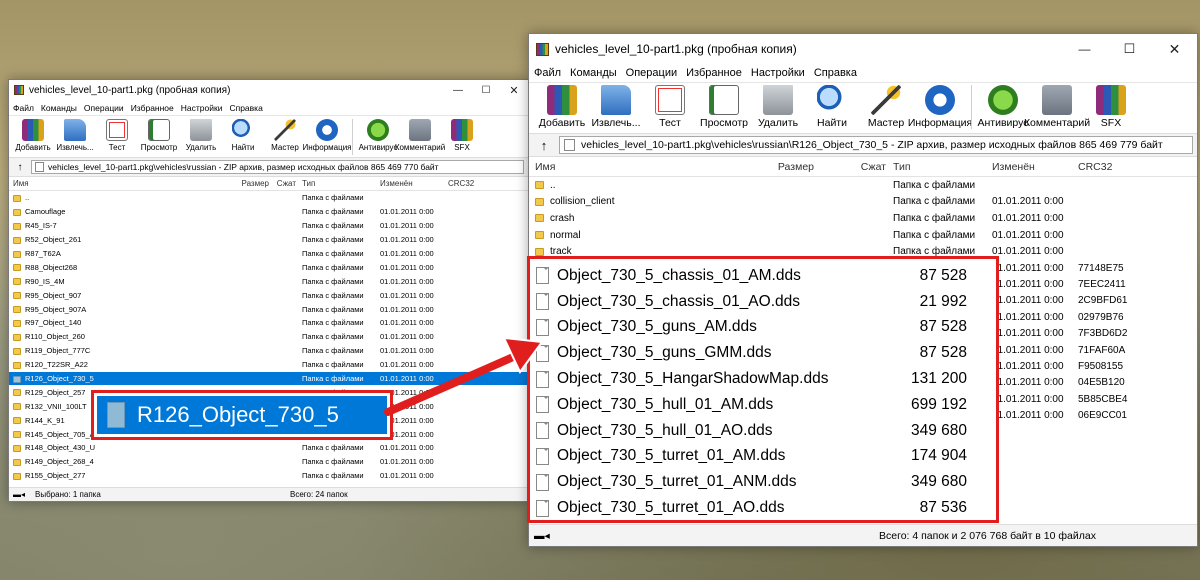  What do you see at coordinates (763, 405) in the screenshot?
I see `zoomed-file-row: Object_730_5_hull_01_AM.dds 699 192` at bounding box center [763, 405].